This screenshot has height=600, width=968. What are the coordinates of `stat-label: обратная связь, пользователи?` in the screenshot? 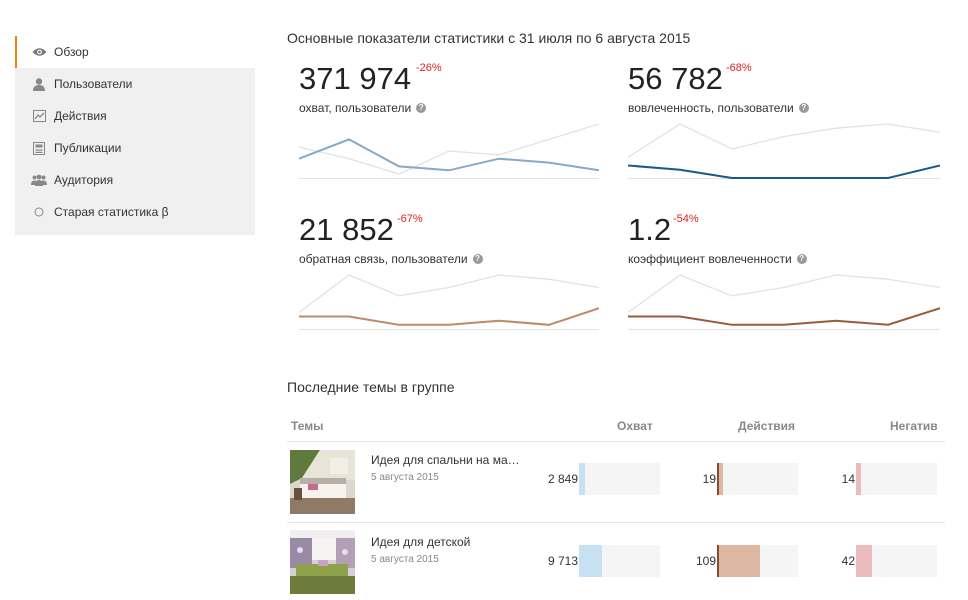 It's located at (391, 259).